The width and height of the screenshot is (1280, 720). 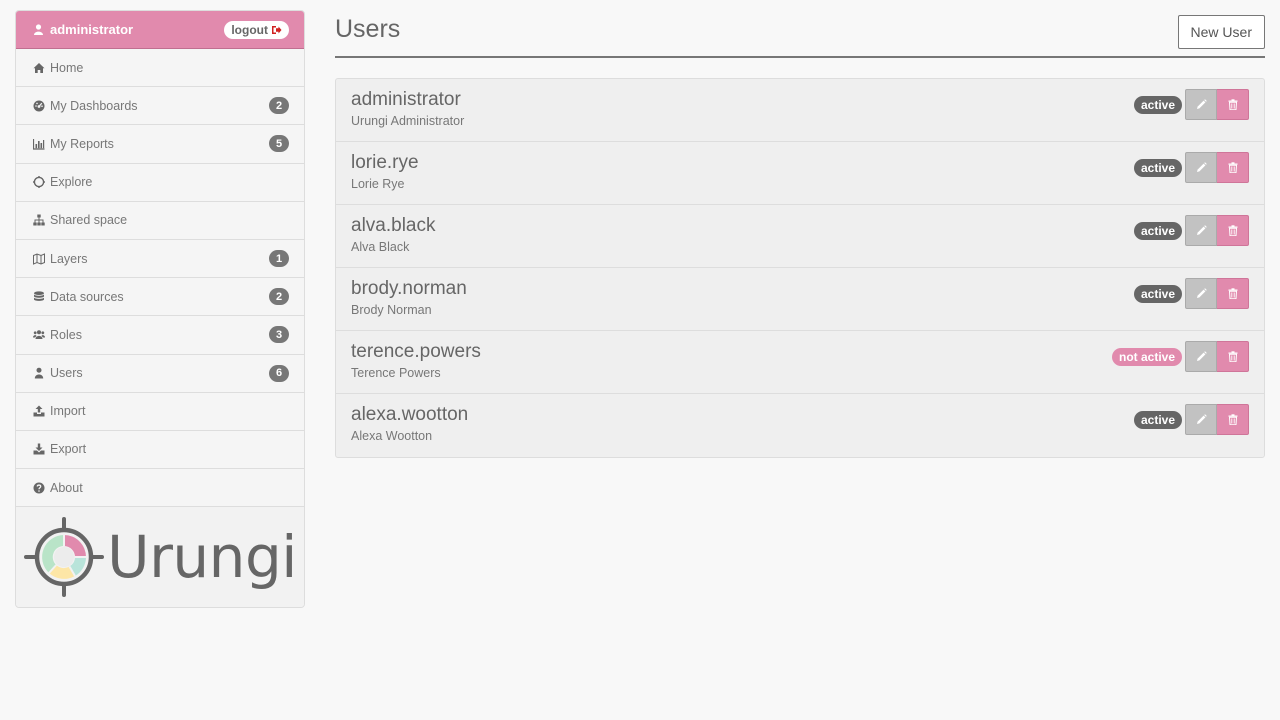 I want to click on user-full-name: Alexa Wootton, so click(x=392, y=436).